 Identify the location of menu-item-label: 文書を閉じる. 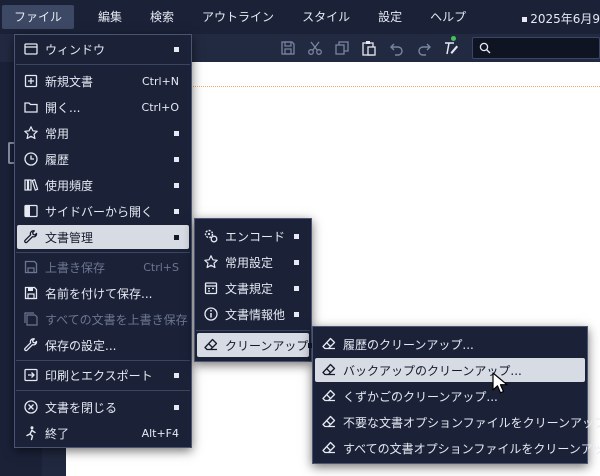
(81, 407).